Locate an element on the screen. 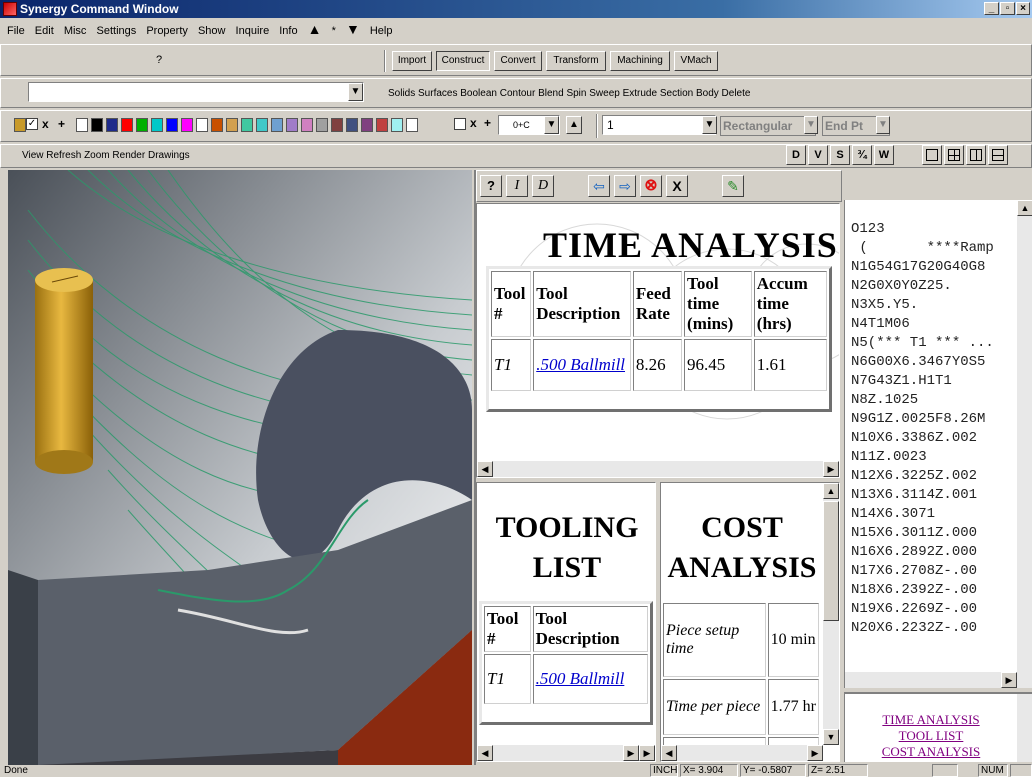 Image resolution: width=1032 pixels, height=777 pixels. cost-pane-hscroll is located at coordinates (742, 753).